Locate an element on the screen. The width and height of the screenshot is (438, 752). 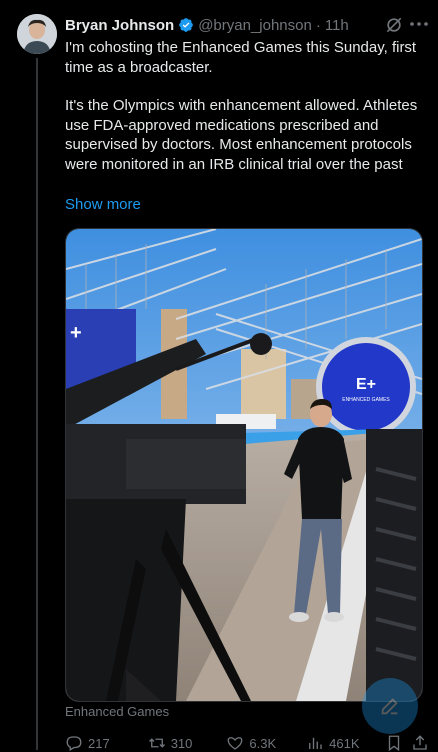
like-icon is located at coordinates (235, 743).